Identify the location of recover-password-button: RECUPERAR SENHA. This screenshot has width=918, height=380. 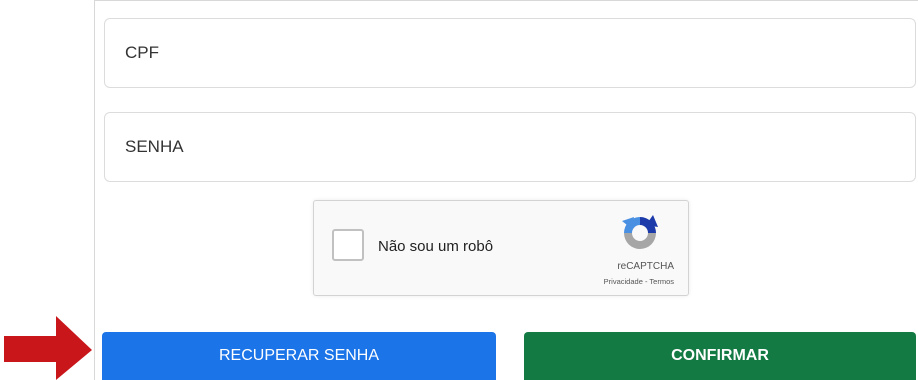
(299, 356).